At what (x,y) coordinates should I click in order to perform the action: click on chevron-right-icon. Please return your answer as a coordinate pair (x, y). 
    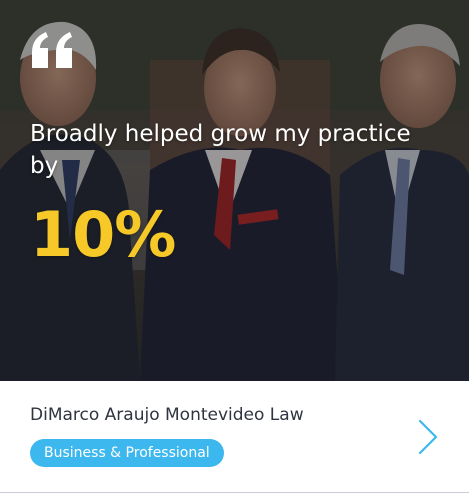
    Looking at the image, I should click on (427, 437).